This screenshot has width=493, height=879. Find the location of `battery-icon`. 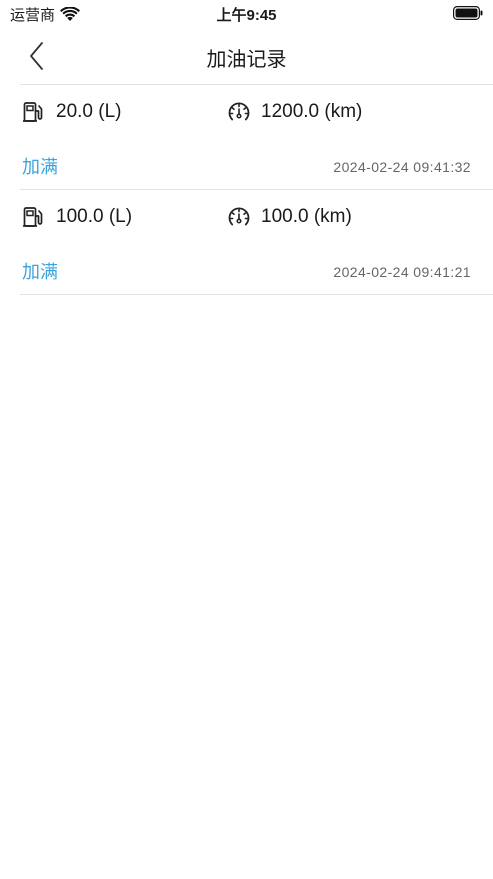

battery-icon is located at coordinates (468, 13).